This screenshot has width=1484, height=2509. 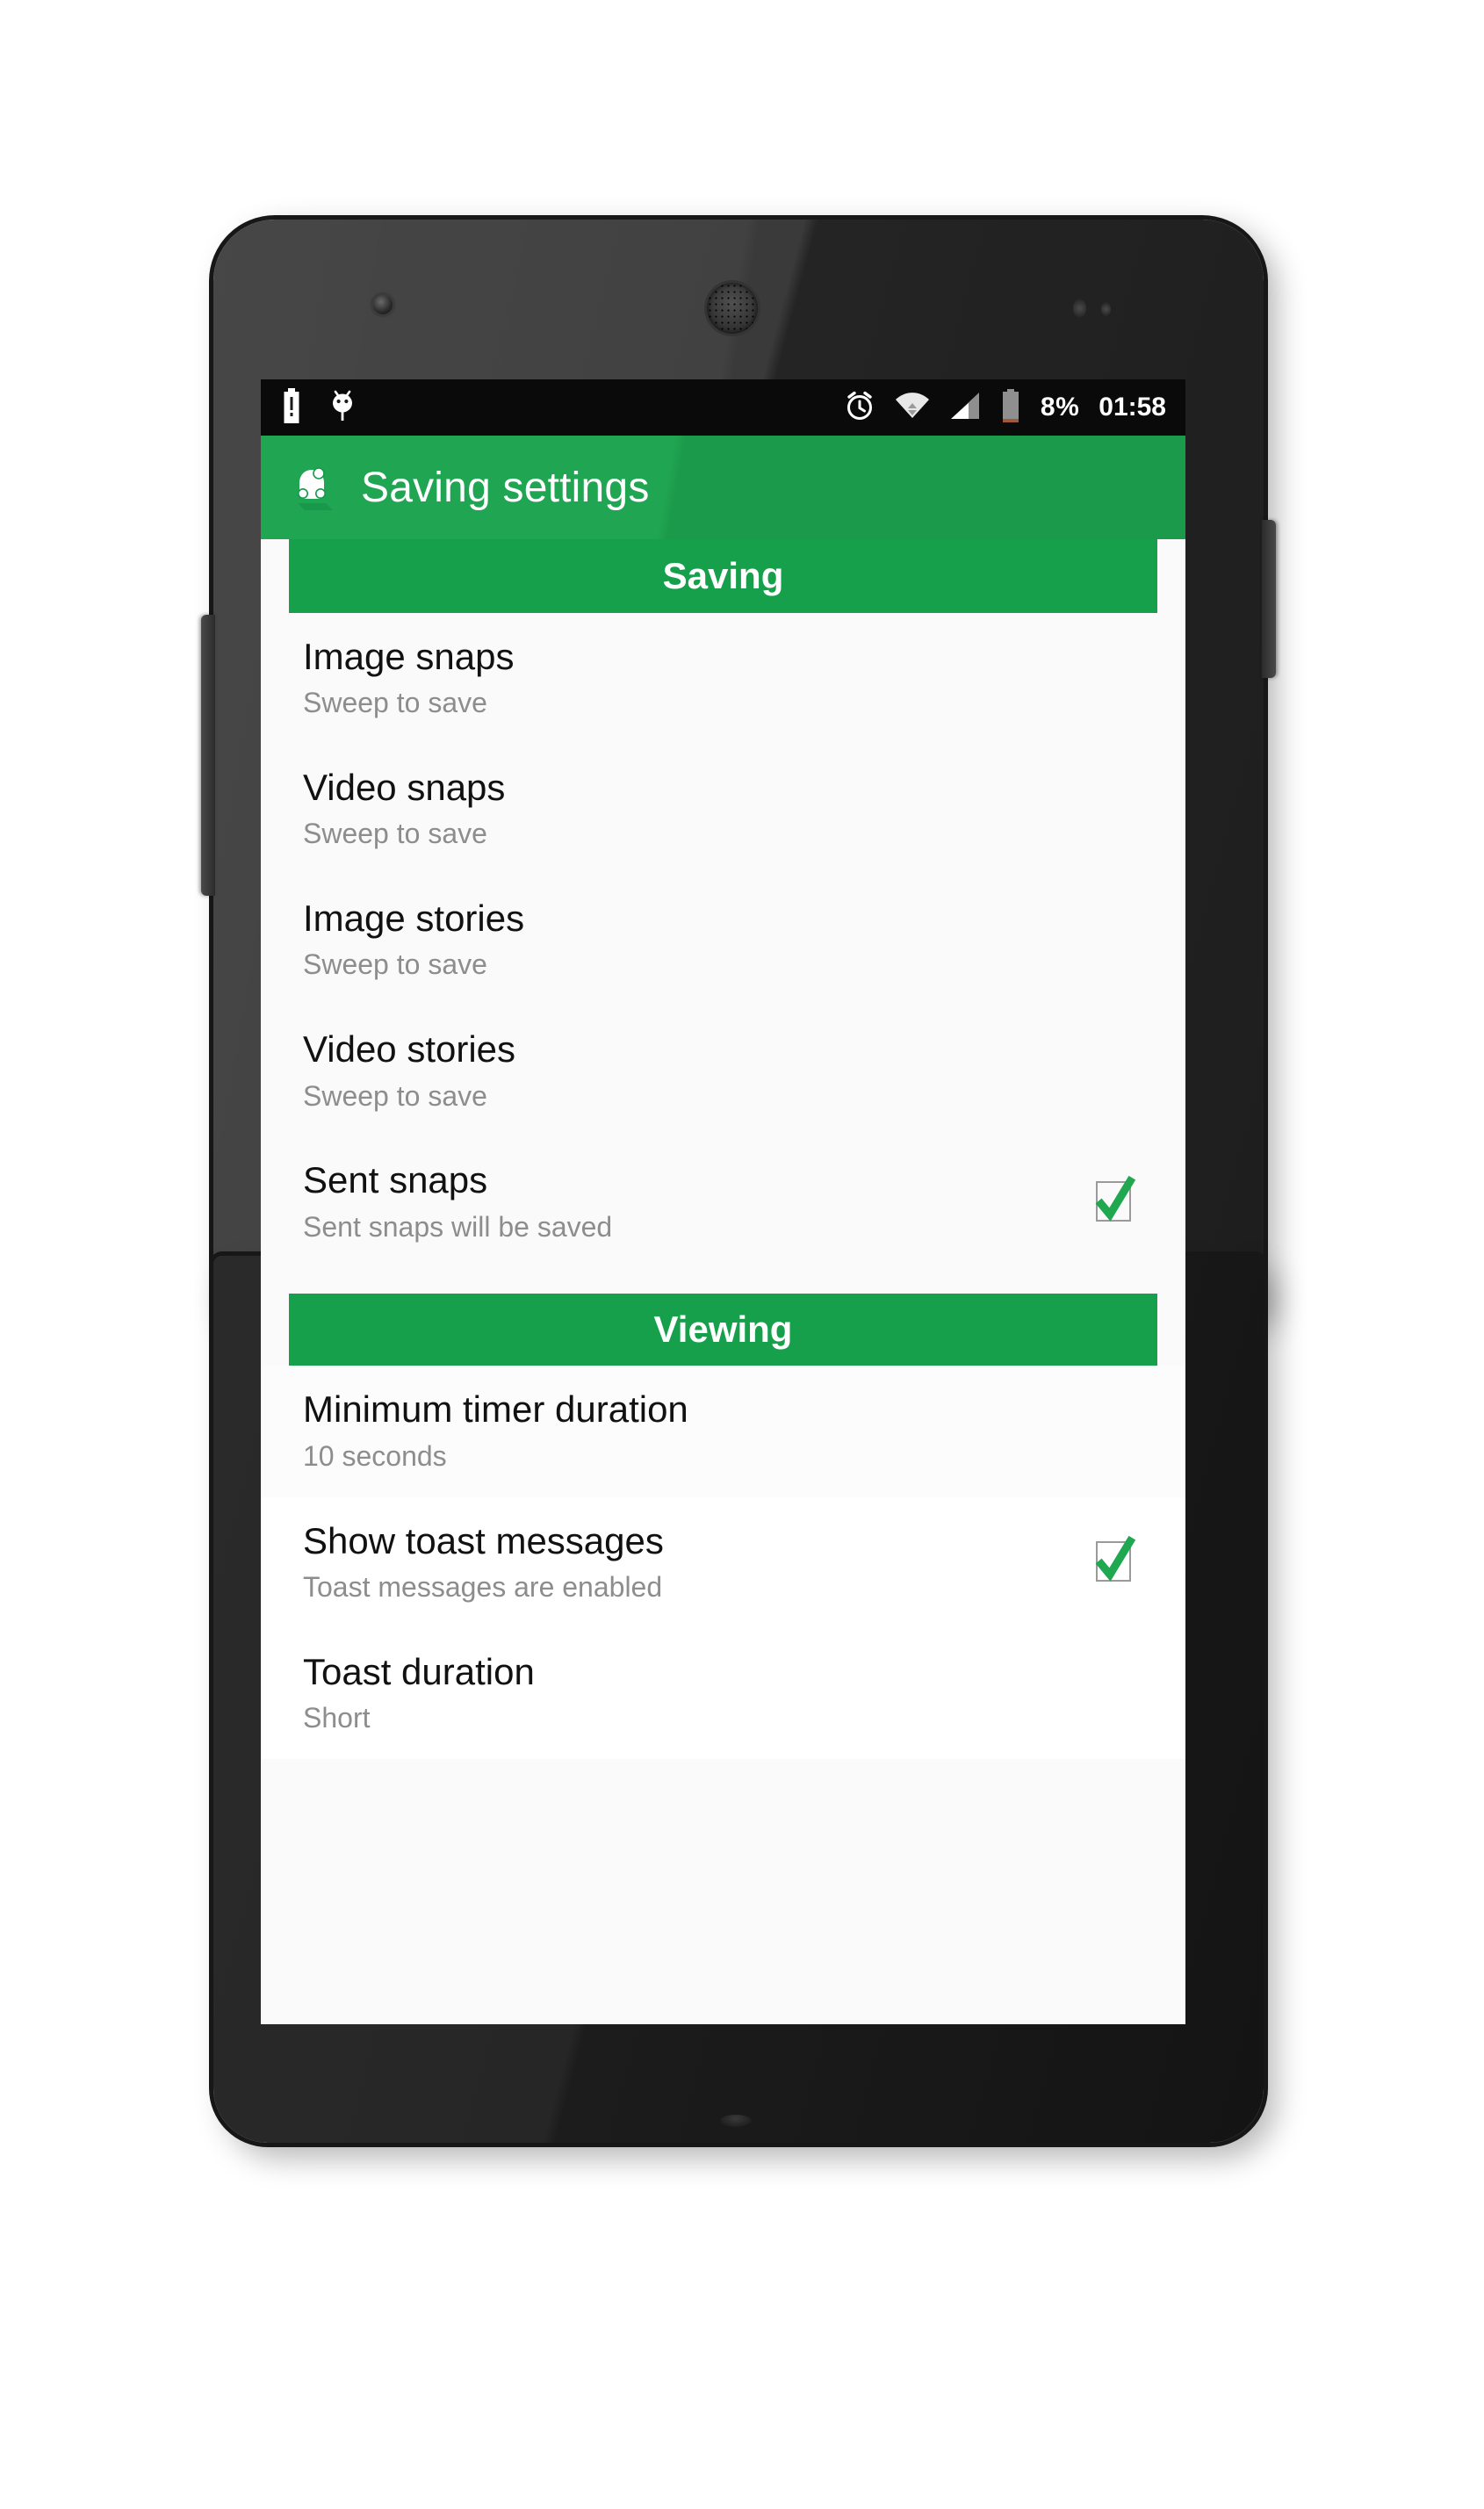 I want to click on row-texts: Image stories Sweep to save, so click(x=726, y=939).